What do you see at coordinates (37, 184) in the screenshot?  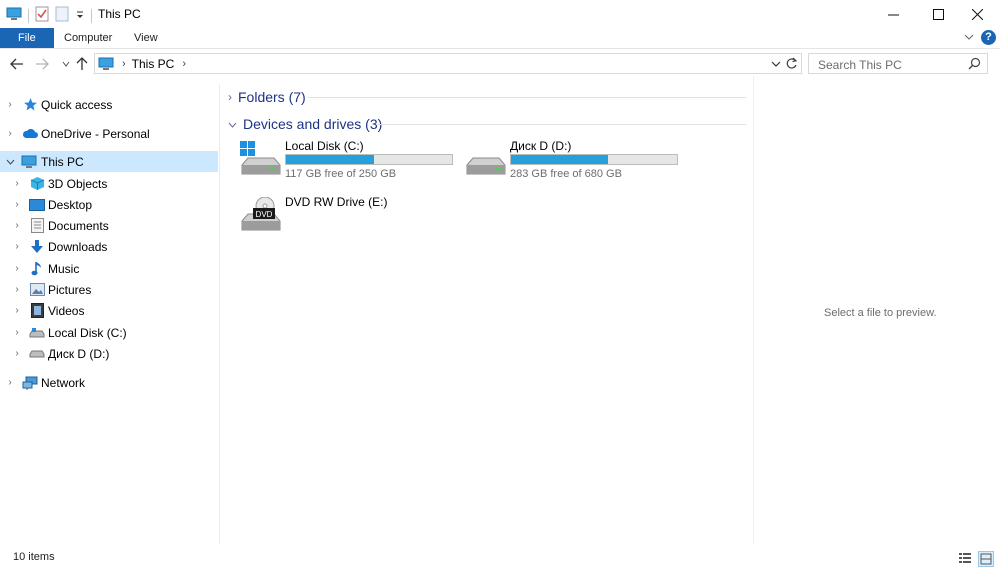 I see `cube-icon` at bounding box center [37, 184].